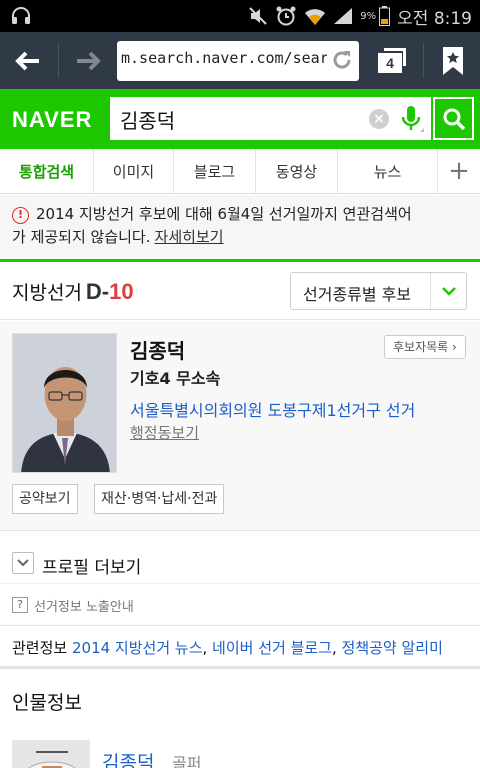  I want to click on tab-integrated: 통합검색, so click(47, 171).